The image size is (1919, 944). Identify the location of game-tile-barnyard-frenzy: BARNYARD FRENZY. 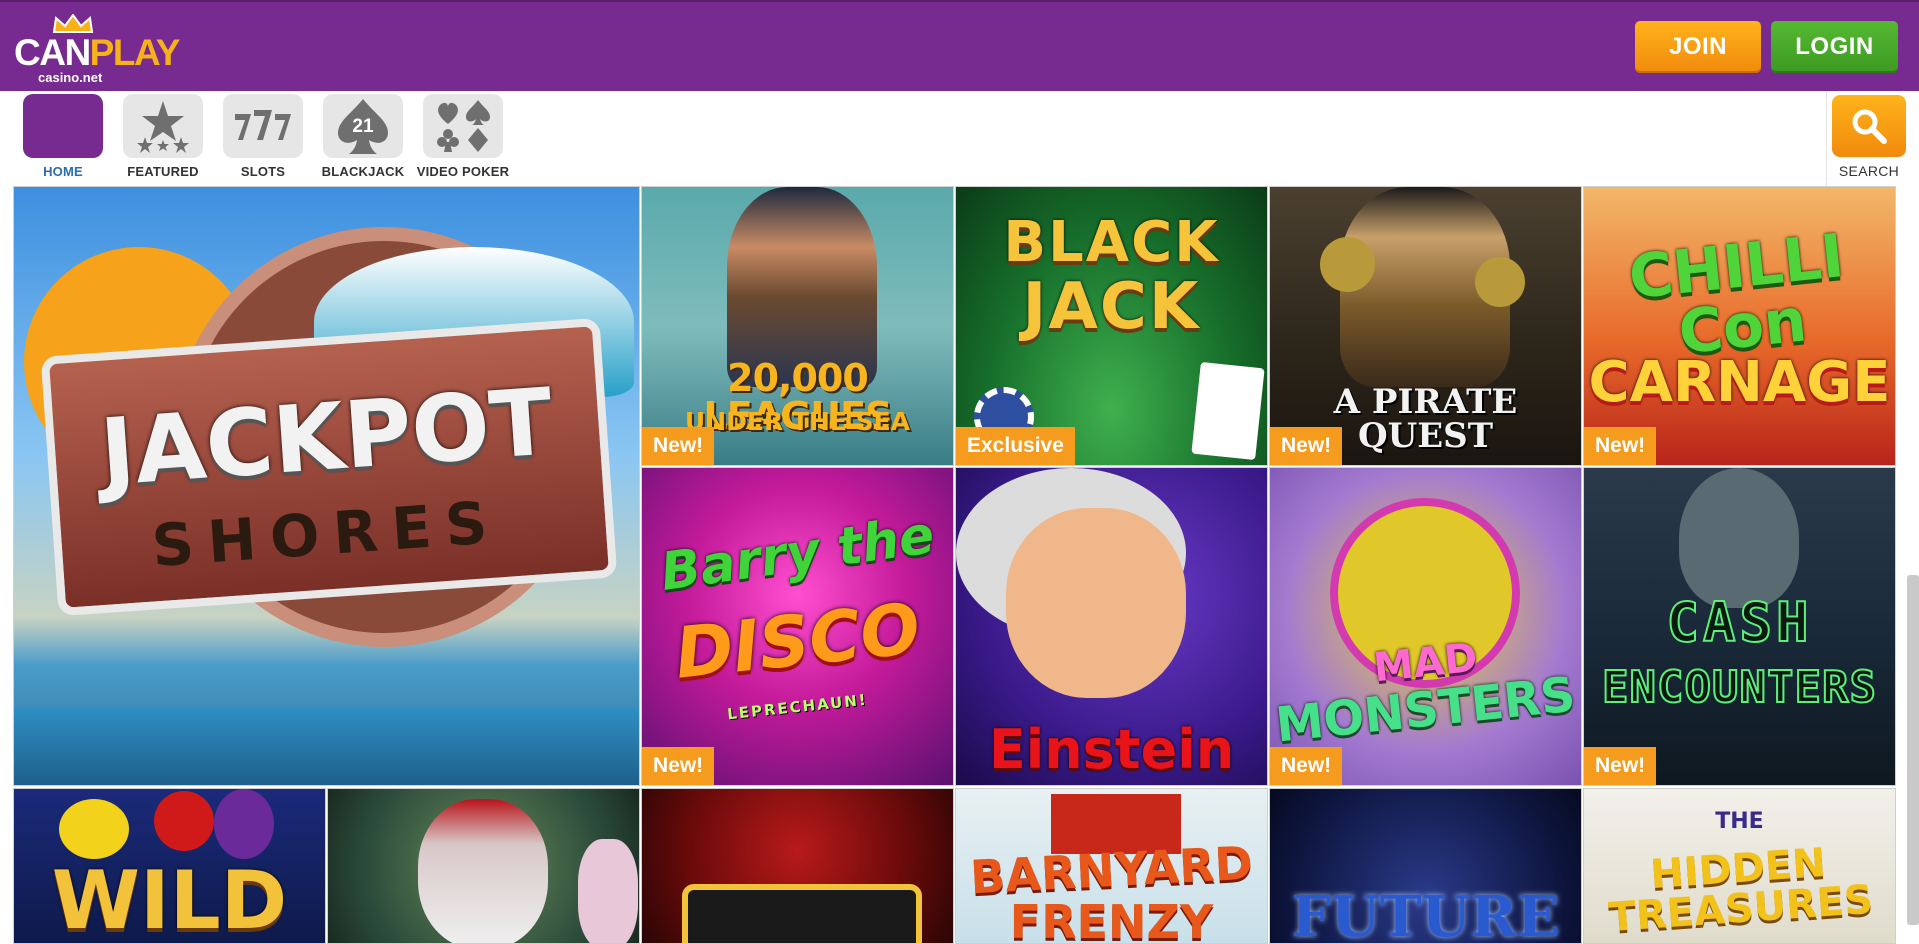
(1111, 866).